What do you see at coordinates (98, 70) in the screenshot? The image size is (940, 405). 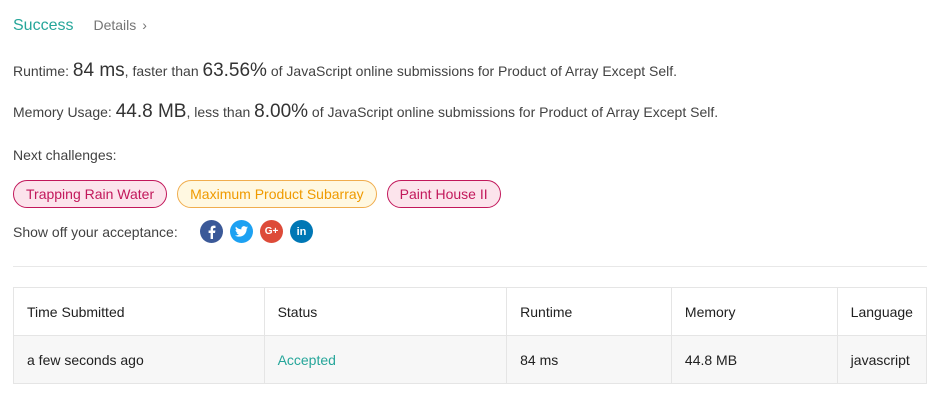 I see `runtime-value: 84 ms` at bounding box center [98, 70].